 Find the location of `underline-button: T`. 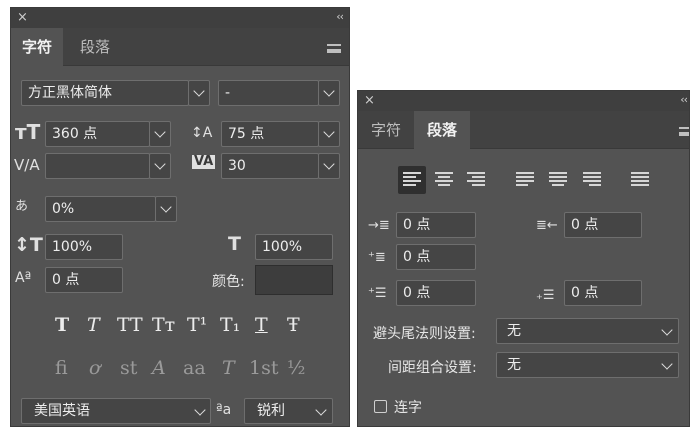

underline-button: T is located at coordinates (261, 325).